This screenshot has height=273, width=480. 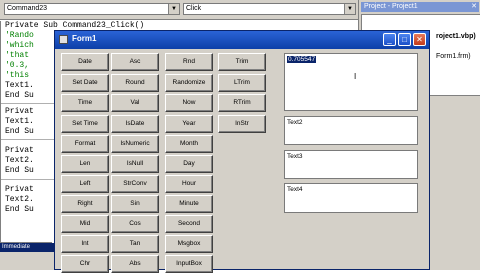 What do you see at coordinates (189, 264) in the screenshot?
I see `inputbox-button: InputBox` at bounding box center [189, 264].